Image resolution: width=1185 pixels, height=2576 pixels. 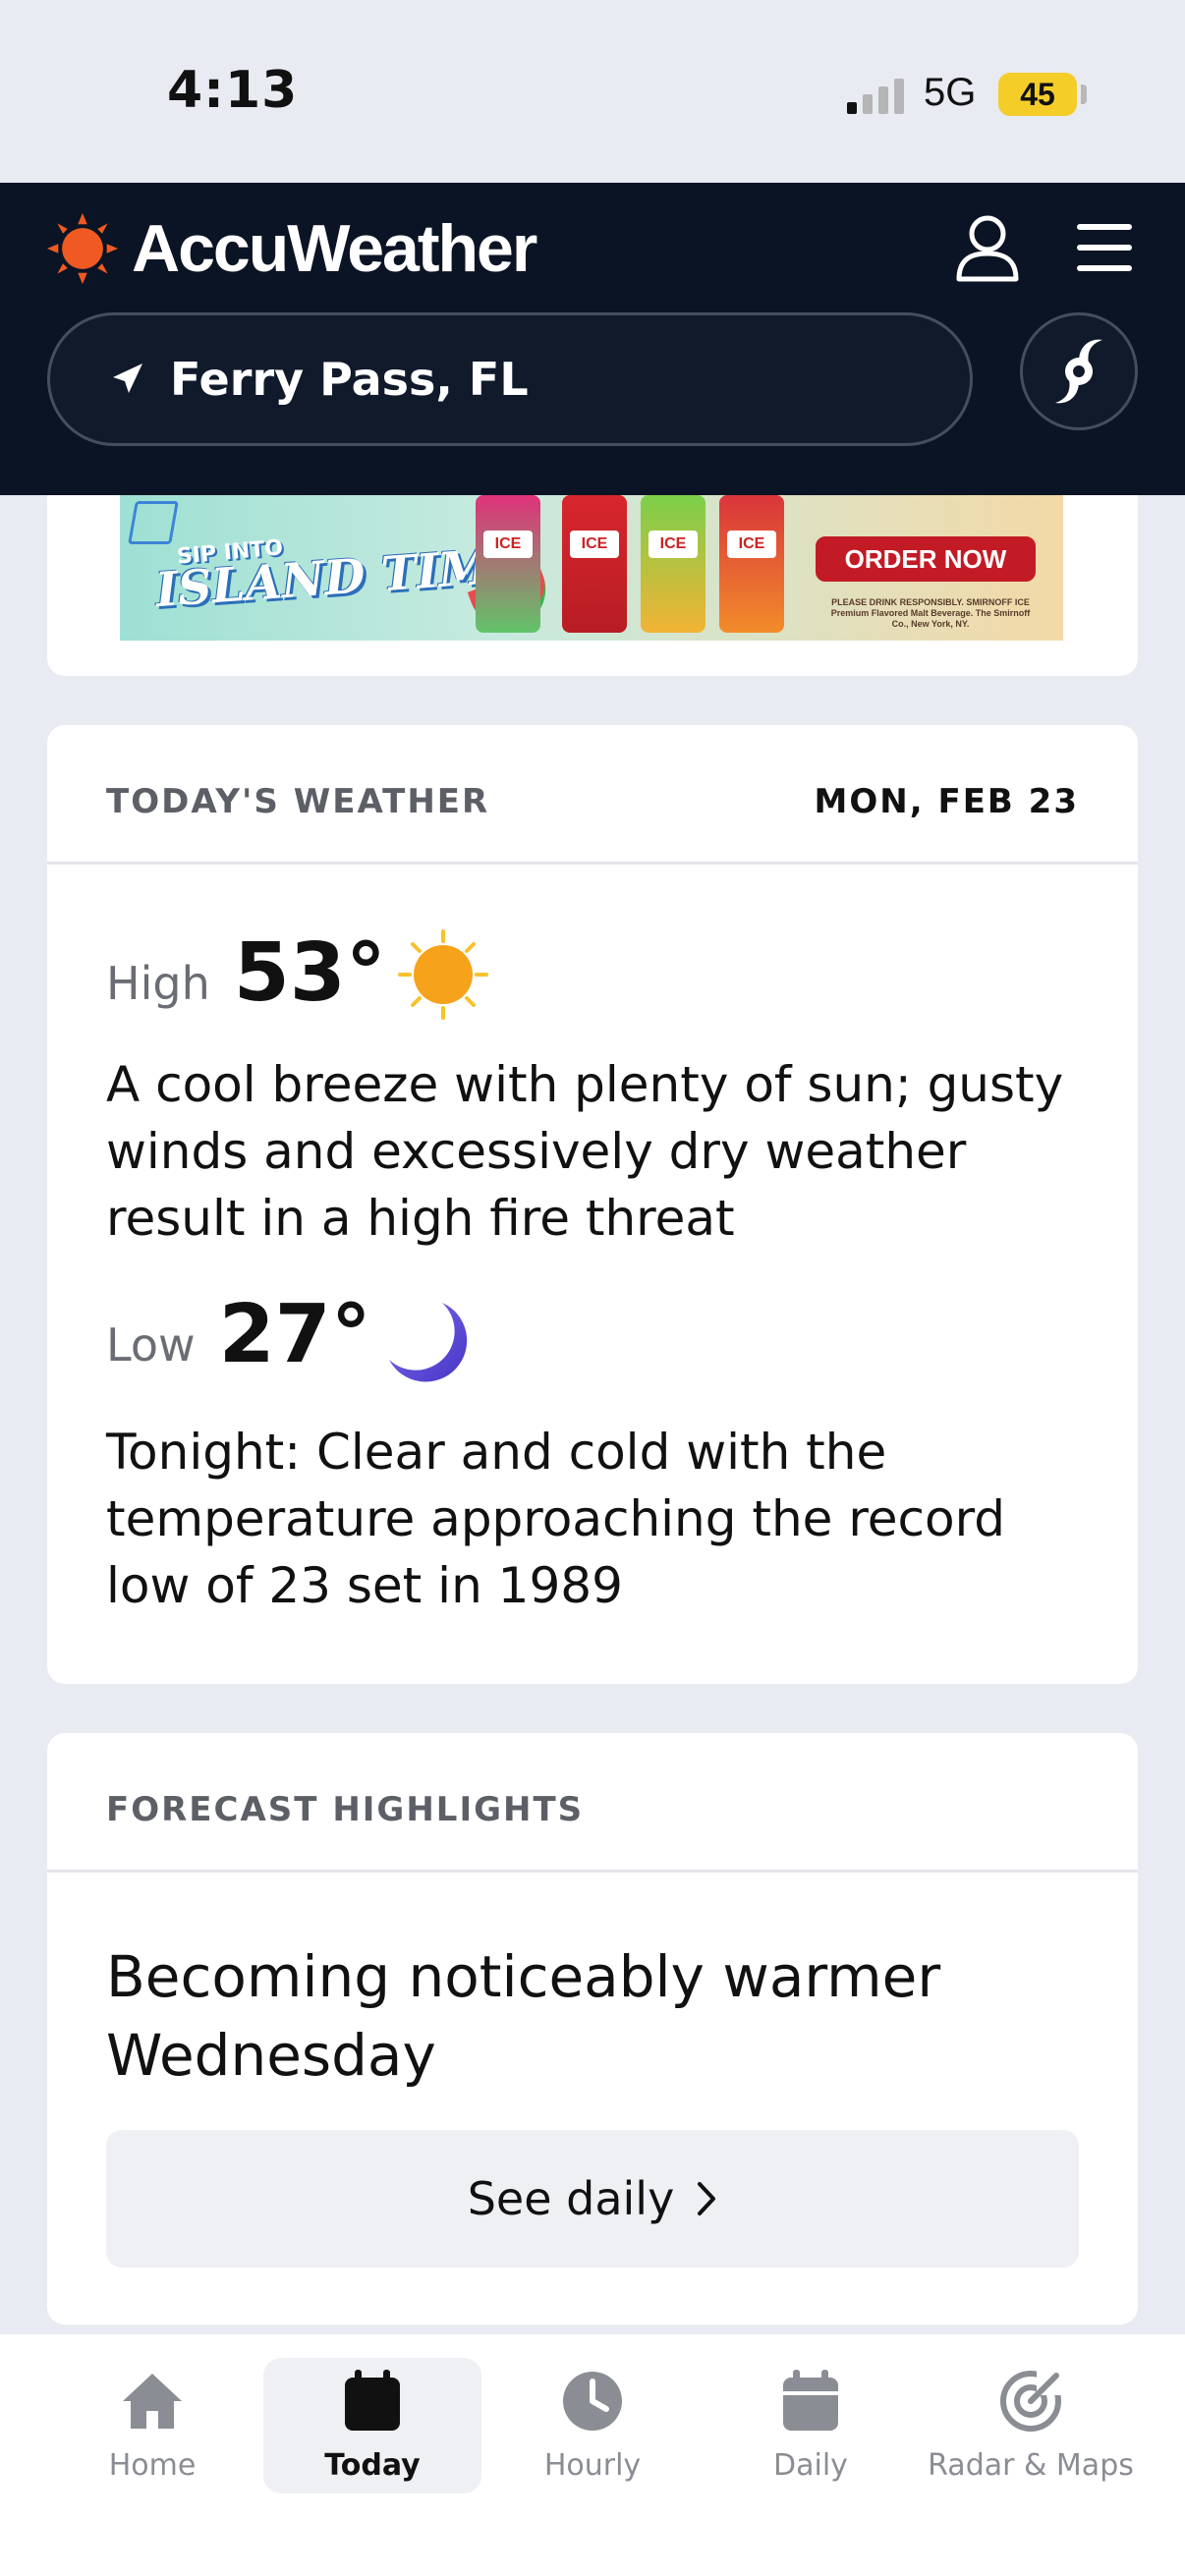 I want to click on tab-home: Home, so click(x=152, y=2425).